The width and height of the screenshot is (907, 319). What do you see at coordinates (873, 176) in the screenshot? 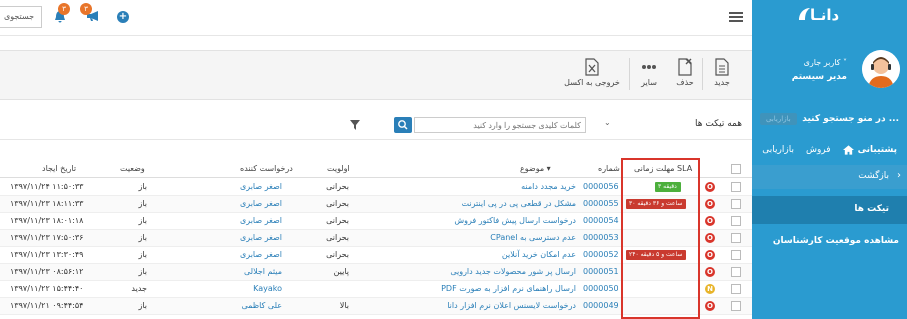
I see `sidebar-back-label: بازگشت` at bounding box center [873, 176].